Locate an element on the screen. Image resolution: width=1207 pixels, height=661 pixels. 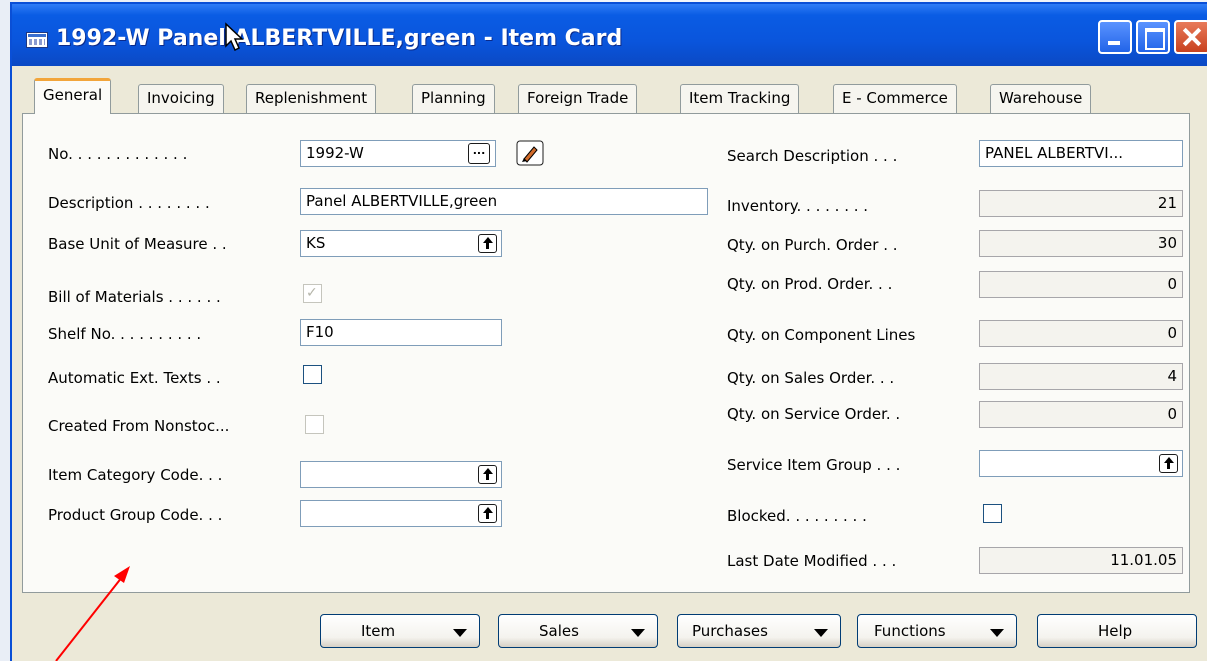
qty-sales-label: Qty. on Sales Order. . . is located at coordinates (811, 378).